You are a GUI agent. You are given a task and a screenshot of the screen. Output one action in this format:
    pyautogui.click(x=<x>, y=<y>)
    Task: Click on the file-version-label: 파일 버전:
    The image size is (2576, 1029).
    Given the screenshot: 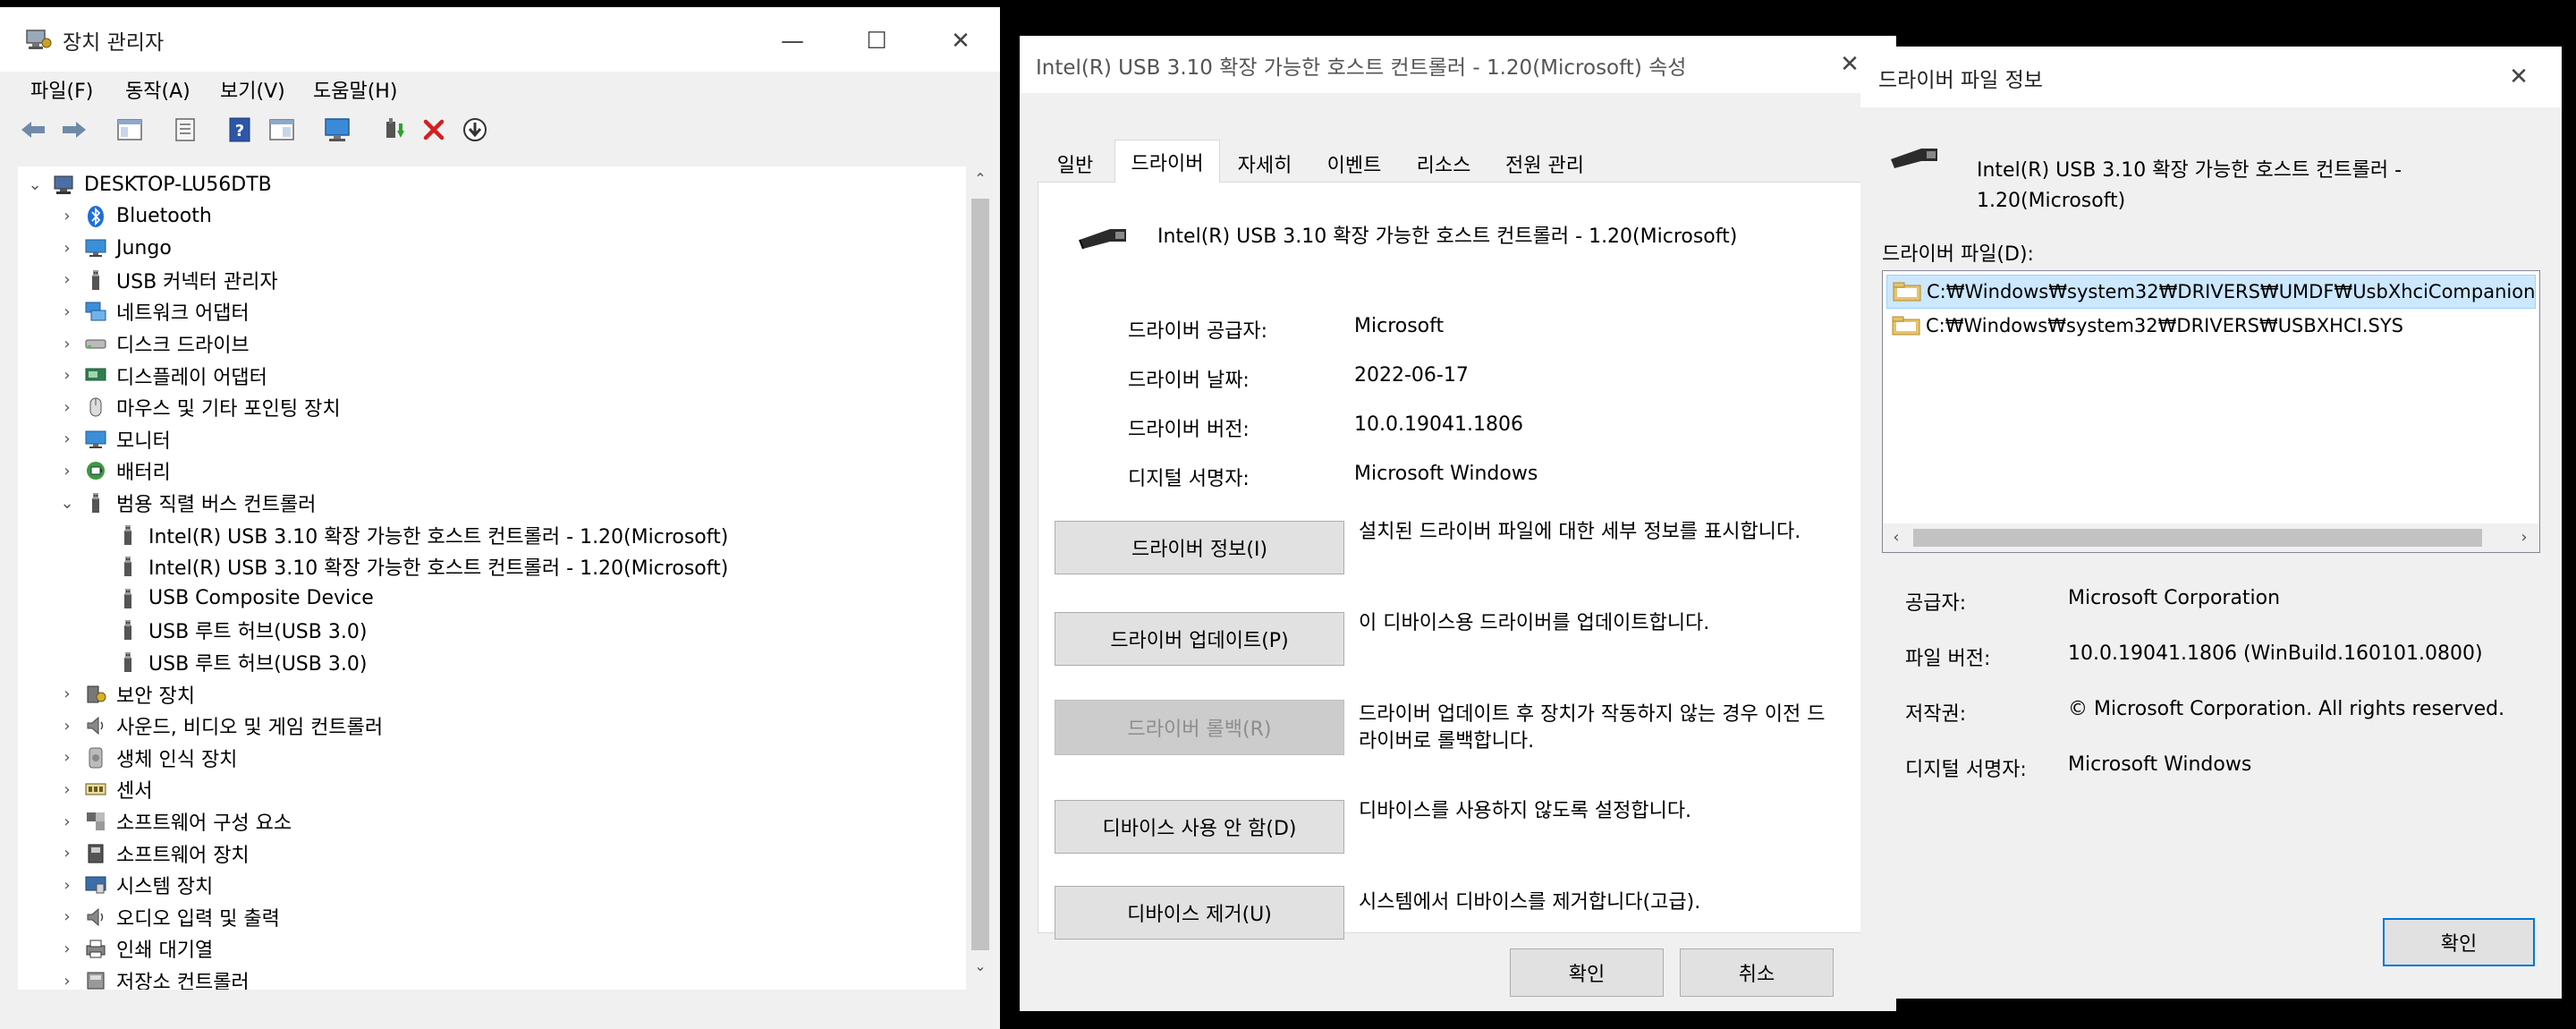 What is the action you would take?
    pyautogui.click(x=1948, y=659)
    